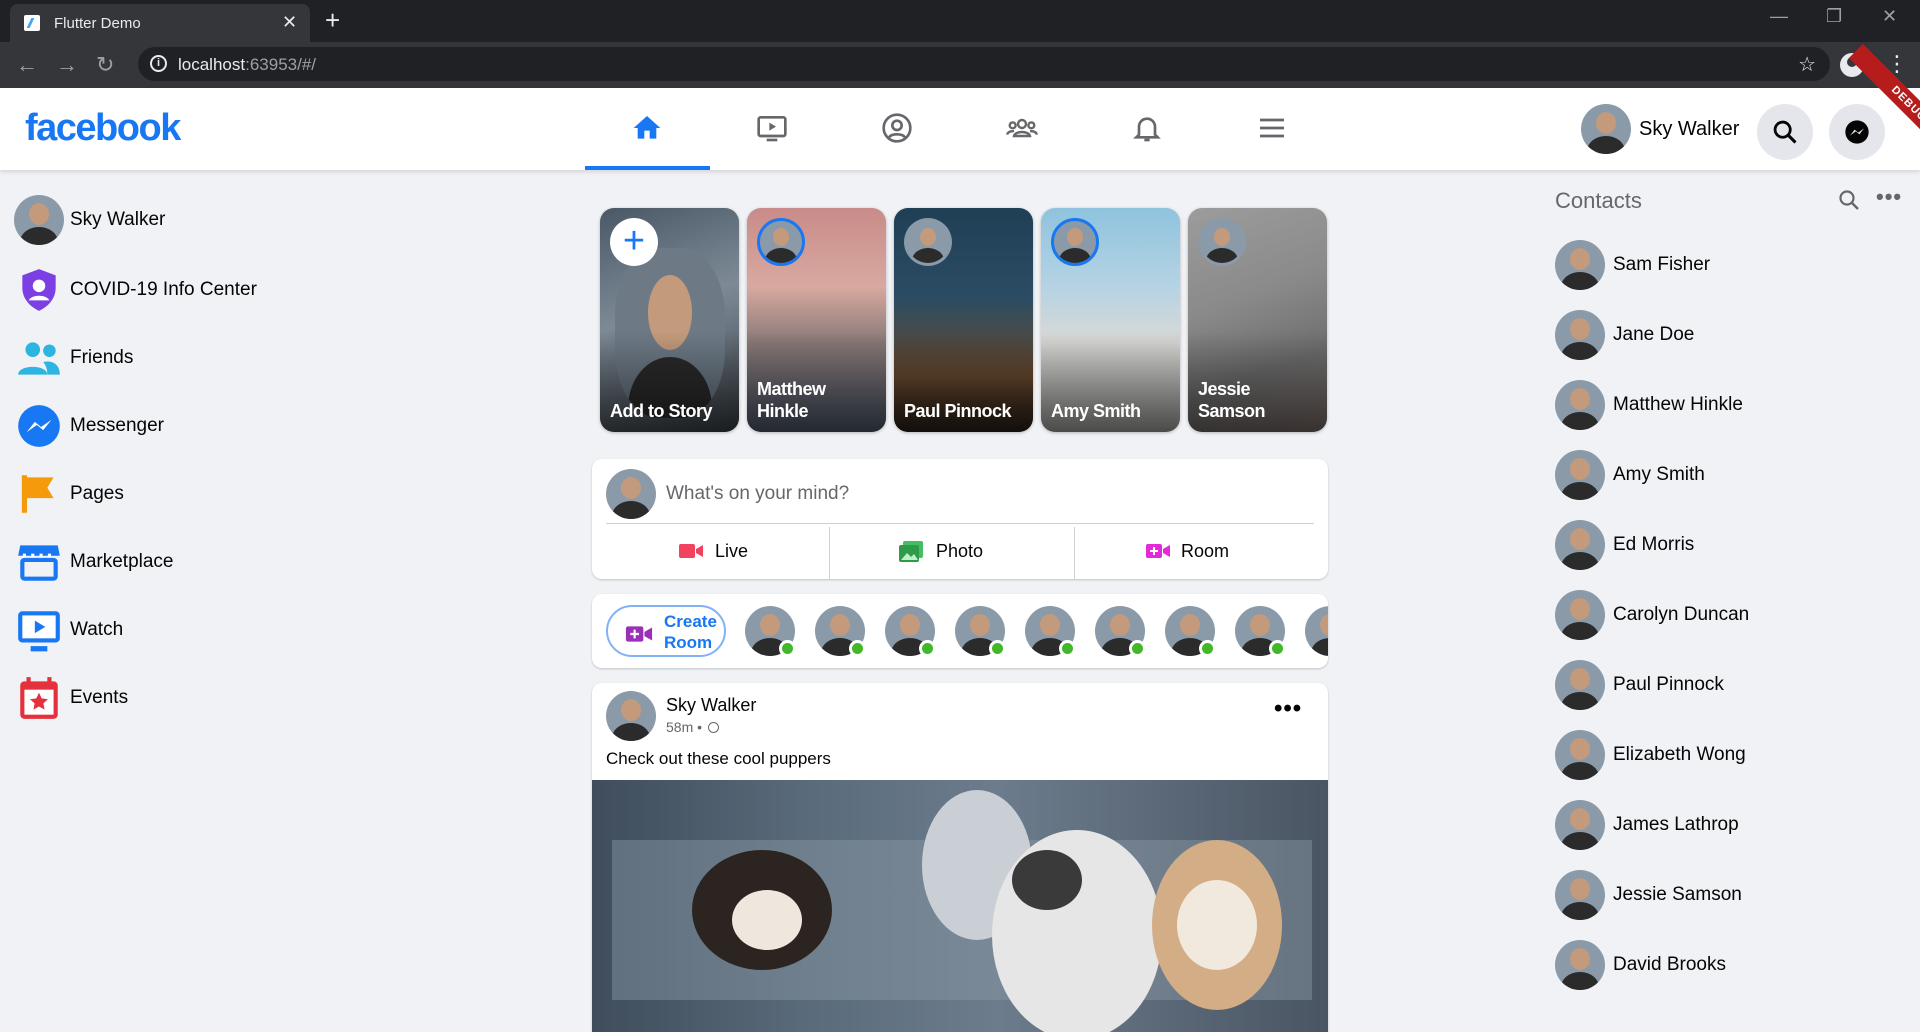 The image size is (1920, 1032). I want to click on sidebar-item-label: Marketplace, so click(122, 561).